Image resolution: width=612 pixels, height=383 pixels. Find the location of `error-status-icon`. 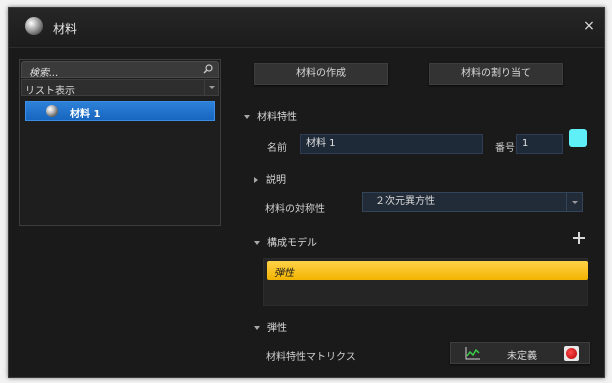

error-status-icon is located at coordinates (571, 353).